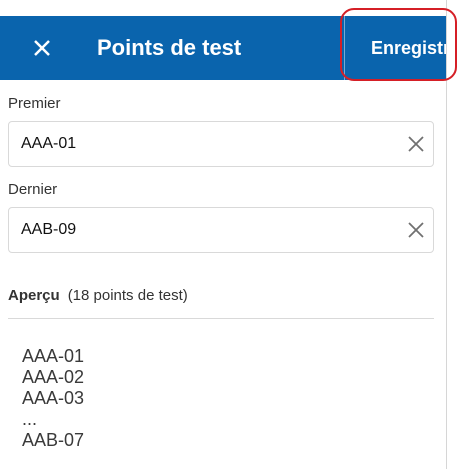 The width and height of the screenshot is (457, 469). I want to click on preview-list: AAA-01 AAA-02 AAA-03 ... AAB-07, so click(53, 398).